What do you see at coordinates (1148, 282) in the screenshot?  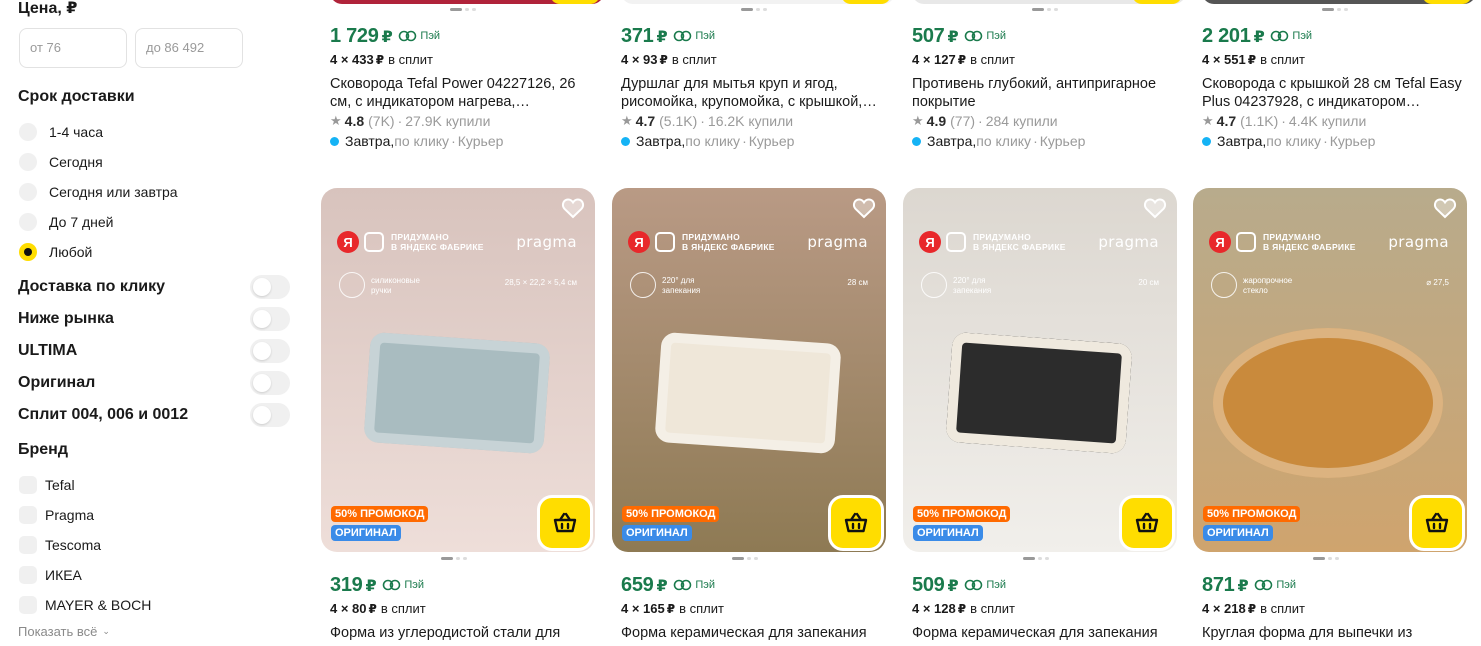 I see `size-caption: 20 см` at bounding box center [1148, 282].